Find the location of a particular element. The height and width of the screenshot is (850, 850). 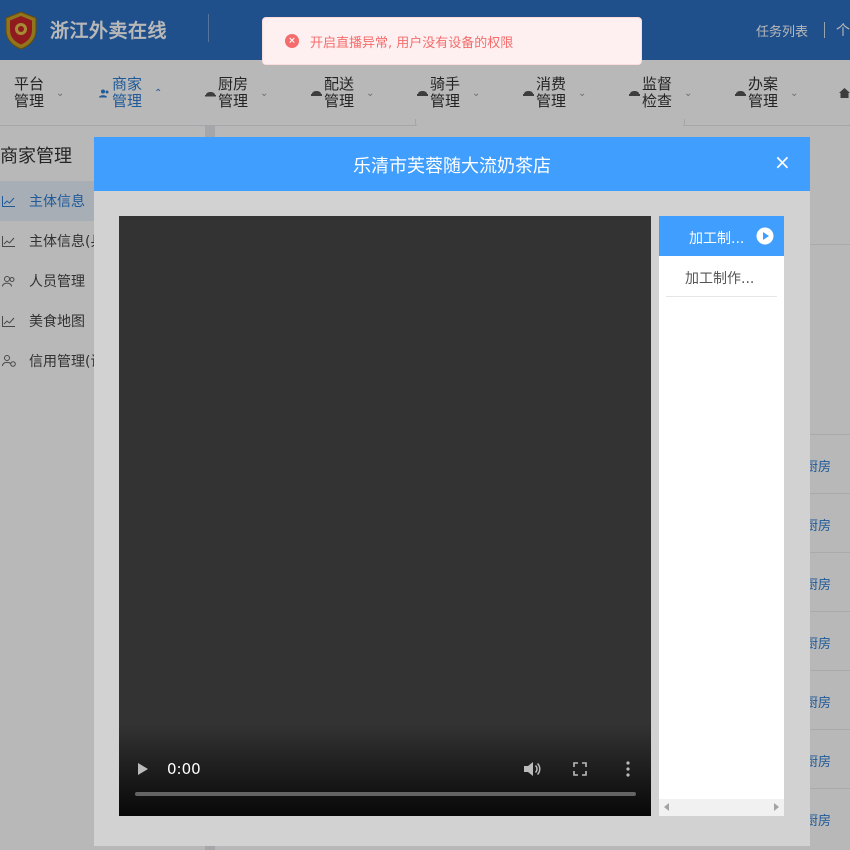

volume-icon is located at coordinates (532, 769).